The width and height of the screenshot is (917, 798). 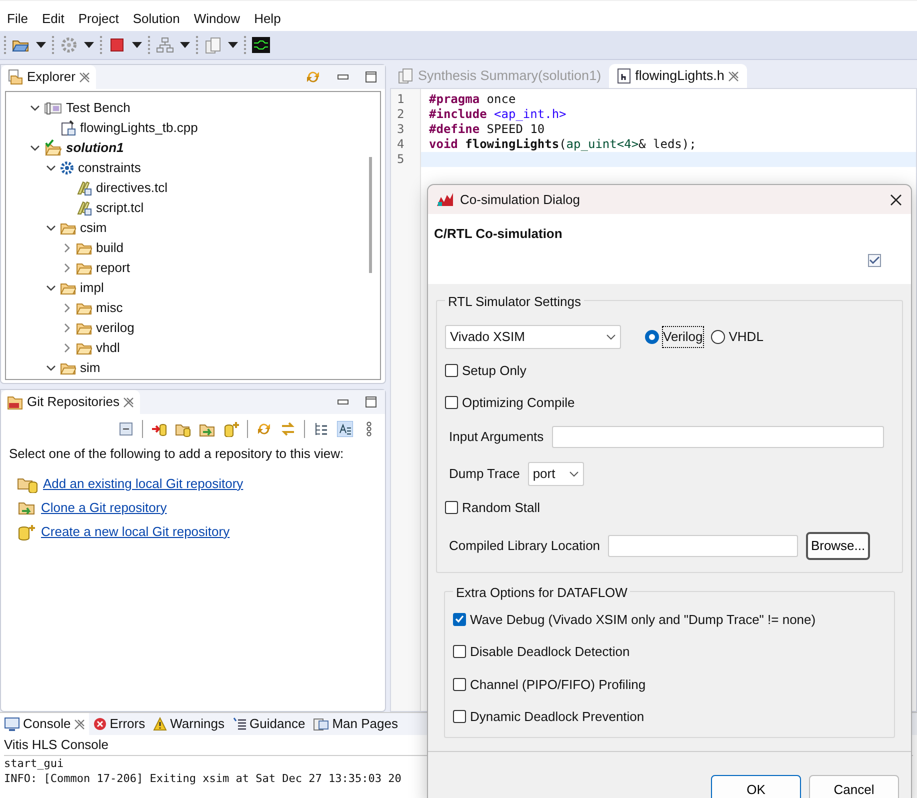 I want to click on menu-item: Solution, so click(x=156, y=18).